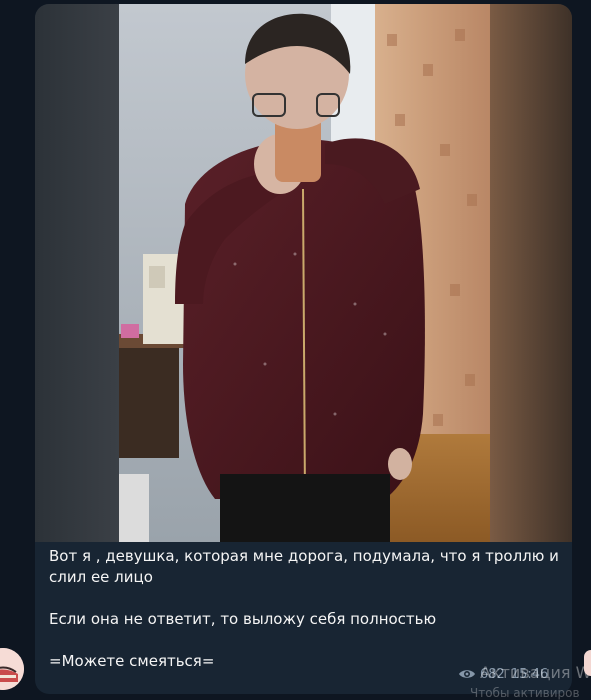  I want to click on sender-avatar, so click(12, 669).